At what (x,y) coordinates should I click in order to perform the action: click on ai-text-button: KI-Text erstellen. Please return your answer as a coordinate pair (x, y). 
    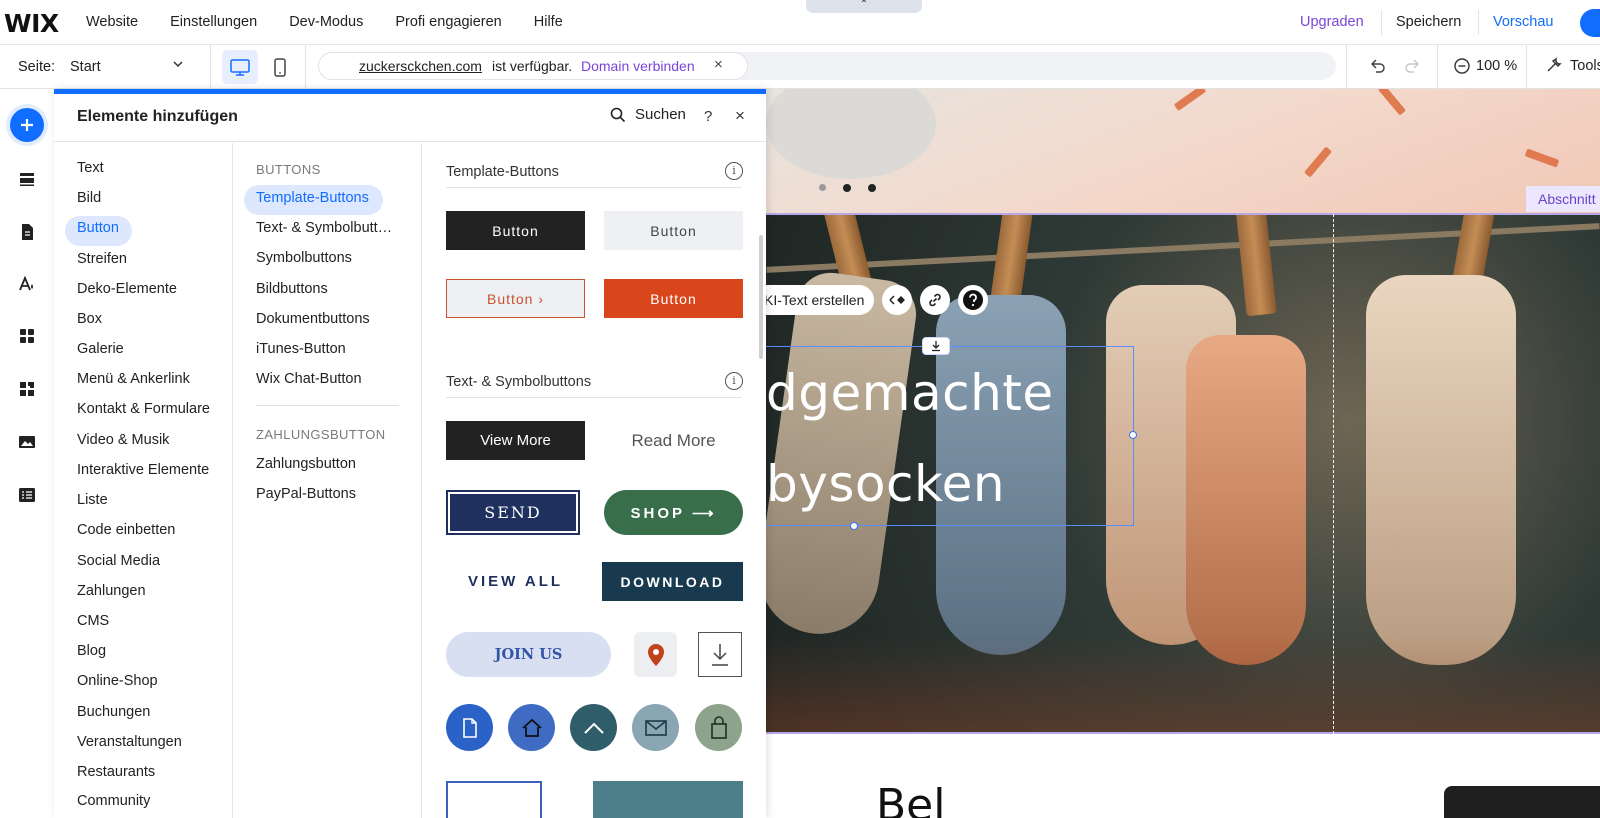
    Looking at the image, I should click on (813, 300).